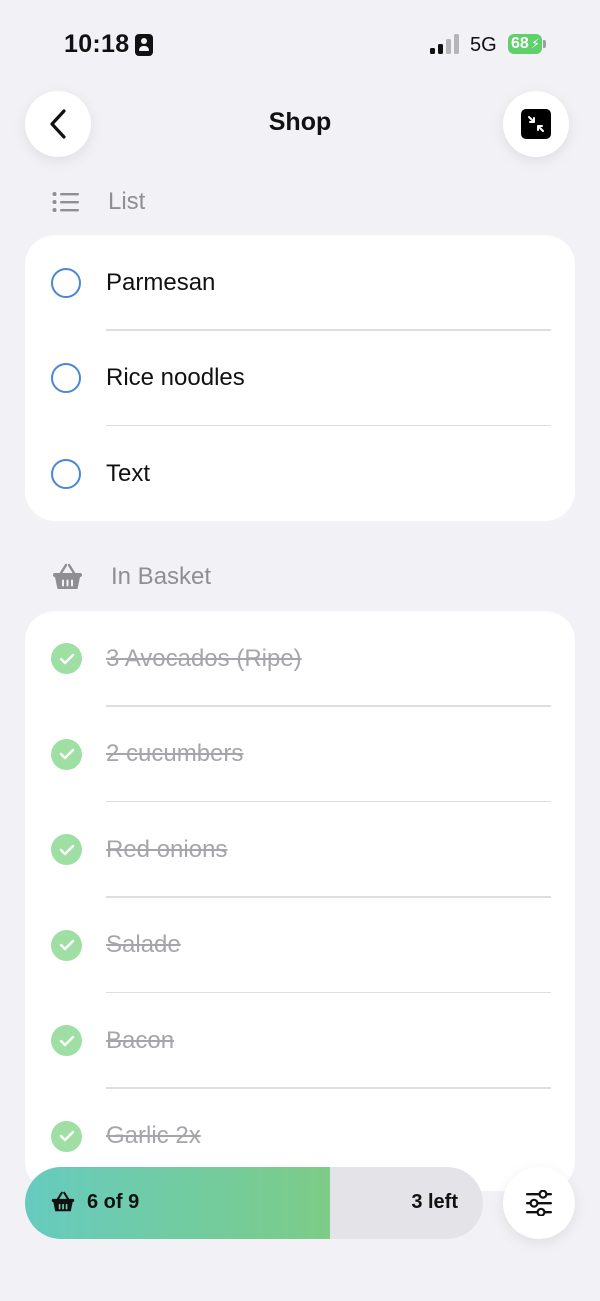  Describe the element at coordinates (128, 473) in the screenshot. I see `list-item-label: Text` at that location.